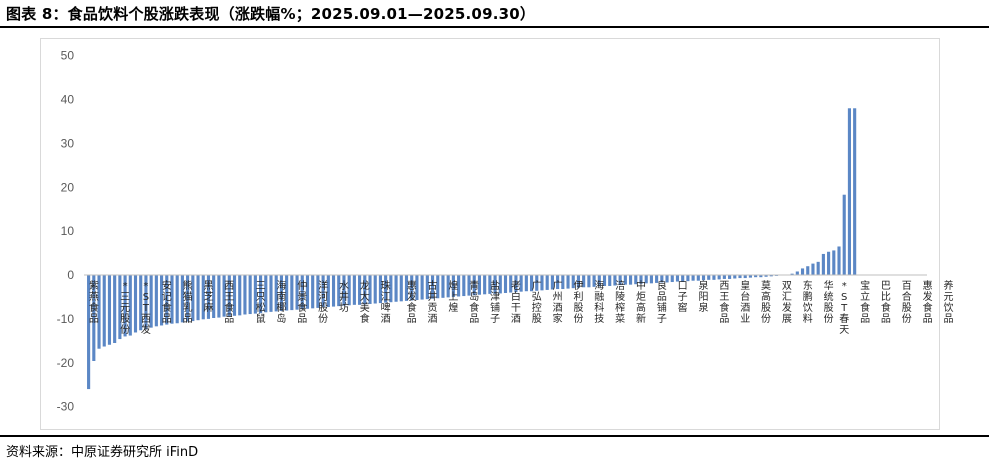  I want to click on x-category-label: 安记食品, so click(167, 302).